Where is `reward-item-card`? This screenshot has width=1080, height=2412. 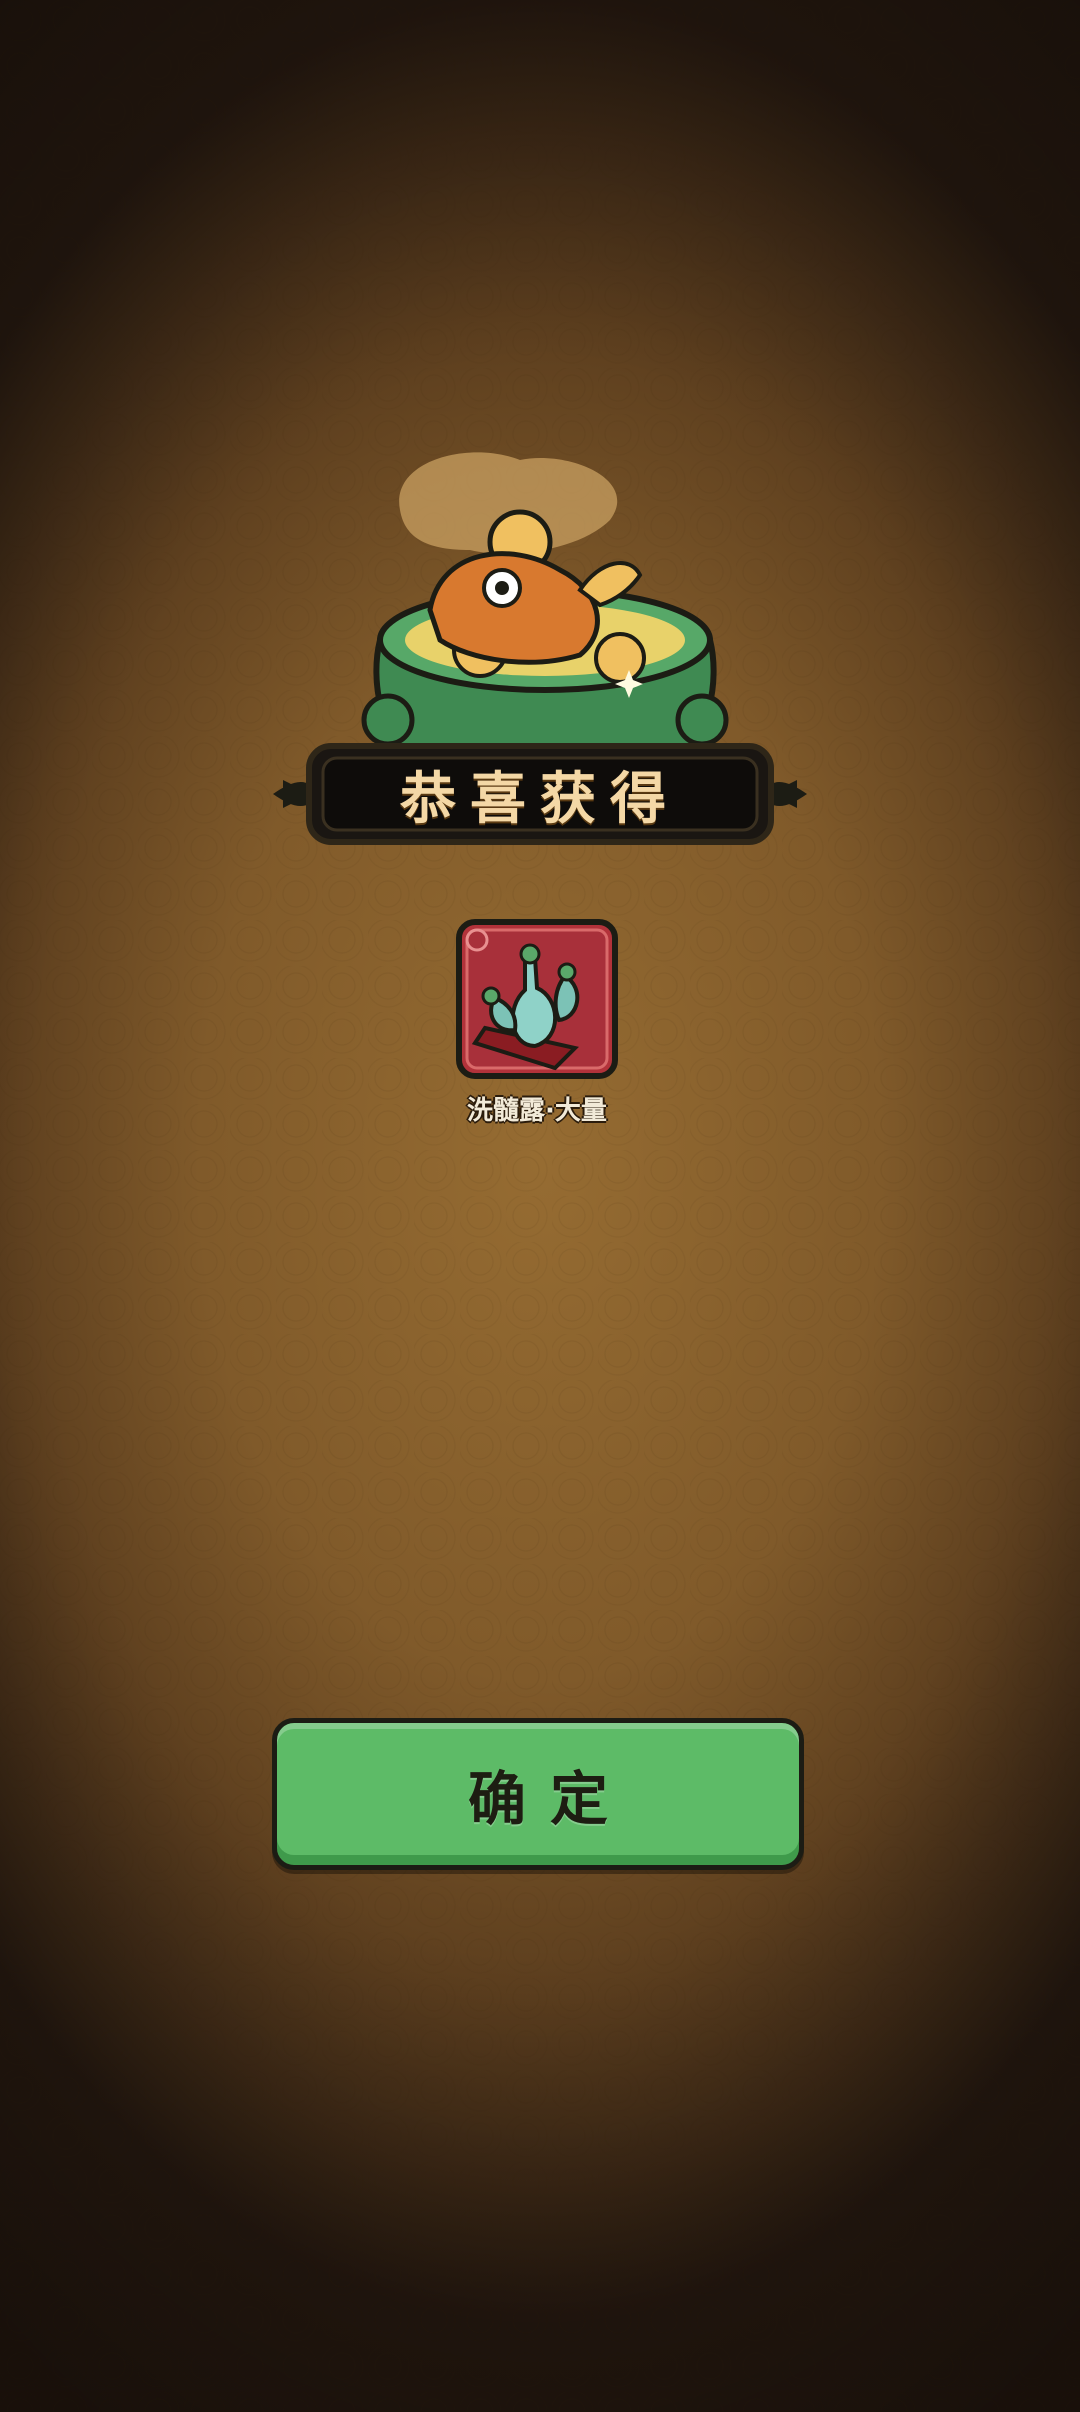 reward-item-card is located at coordinates (537, 999).